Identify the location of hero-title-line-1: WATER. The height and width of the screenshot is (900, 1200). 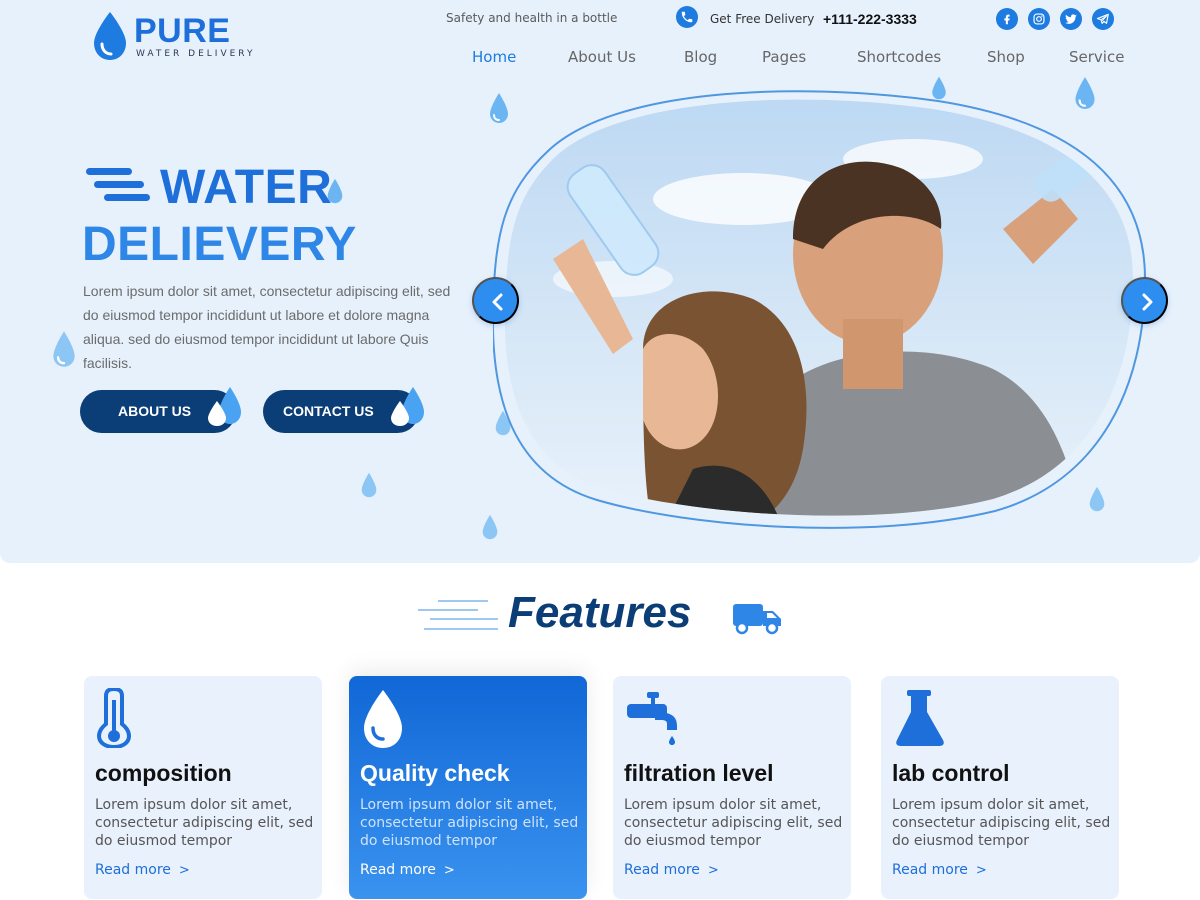
(246, 187).